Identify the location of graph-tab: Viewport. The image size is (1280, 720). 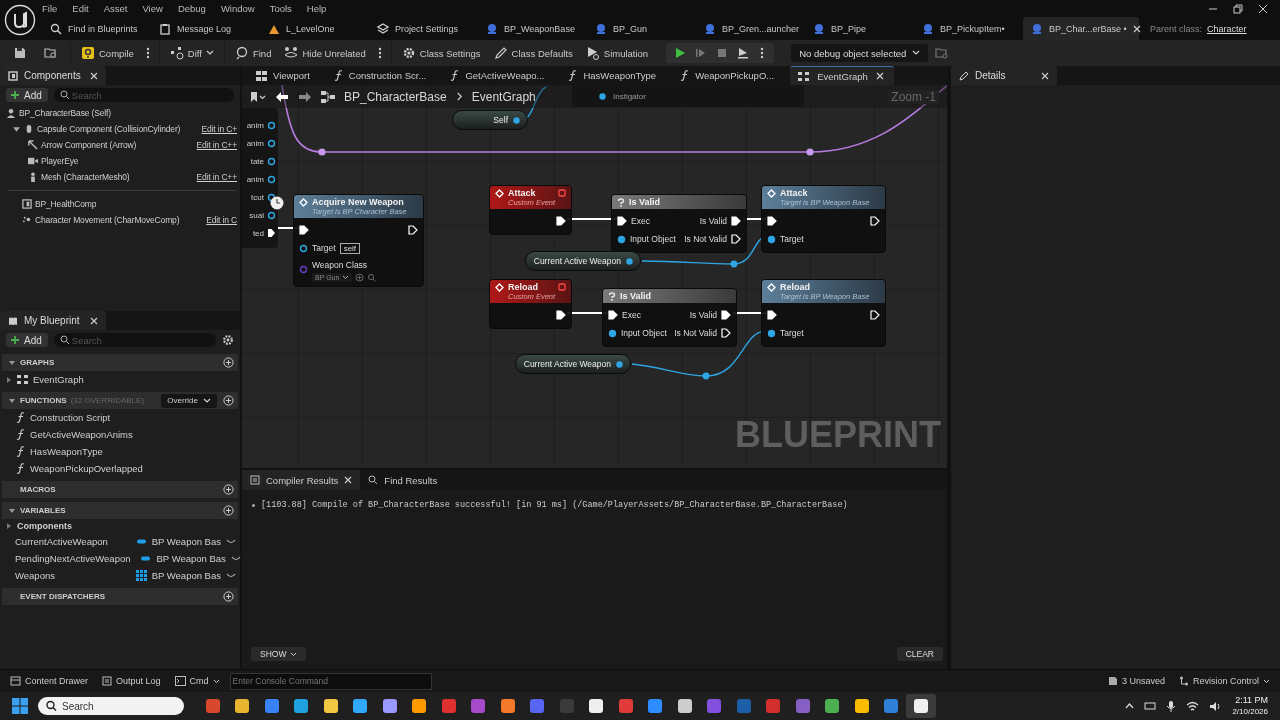
(283, 75).